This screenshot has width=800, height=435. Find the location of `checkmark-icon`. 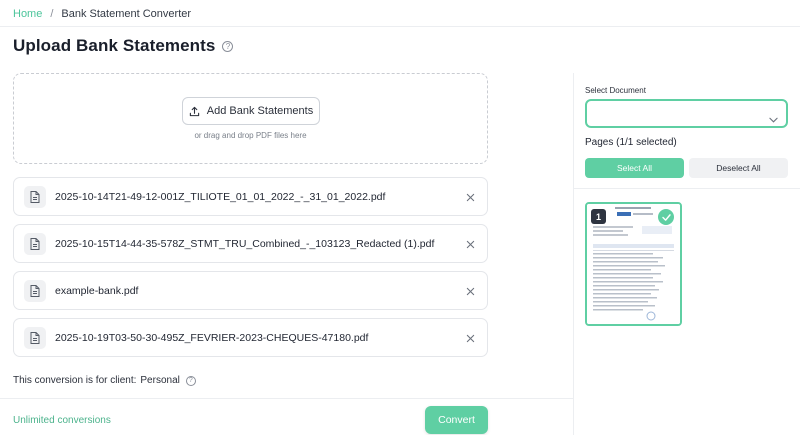

checkmark-icon is located at coordinates (666, 217).